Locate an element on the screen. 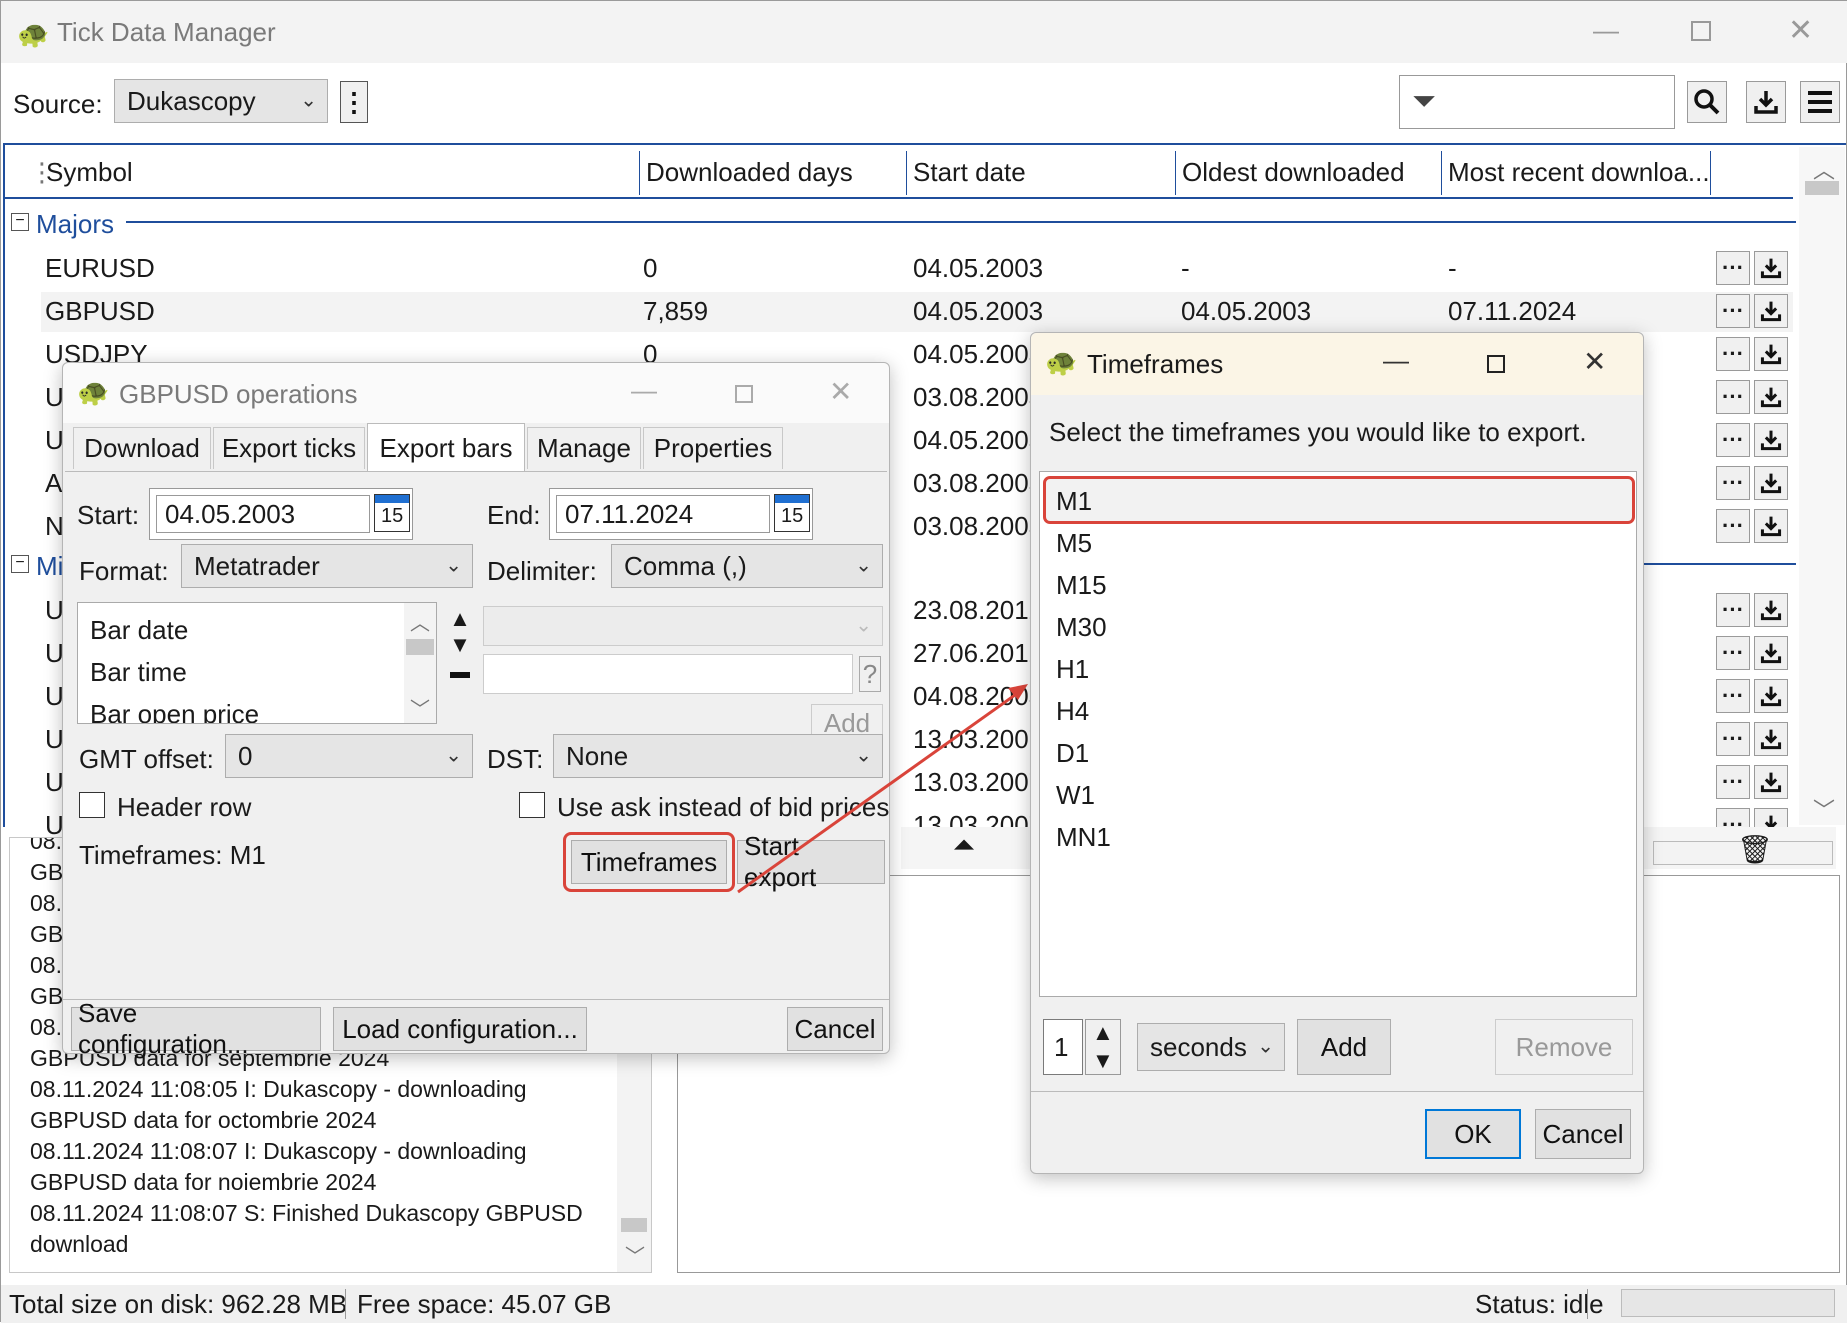 This screenshot has height=1323, width=1847. timeframe-item: M15 is located at coordinates (1081, 585).